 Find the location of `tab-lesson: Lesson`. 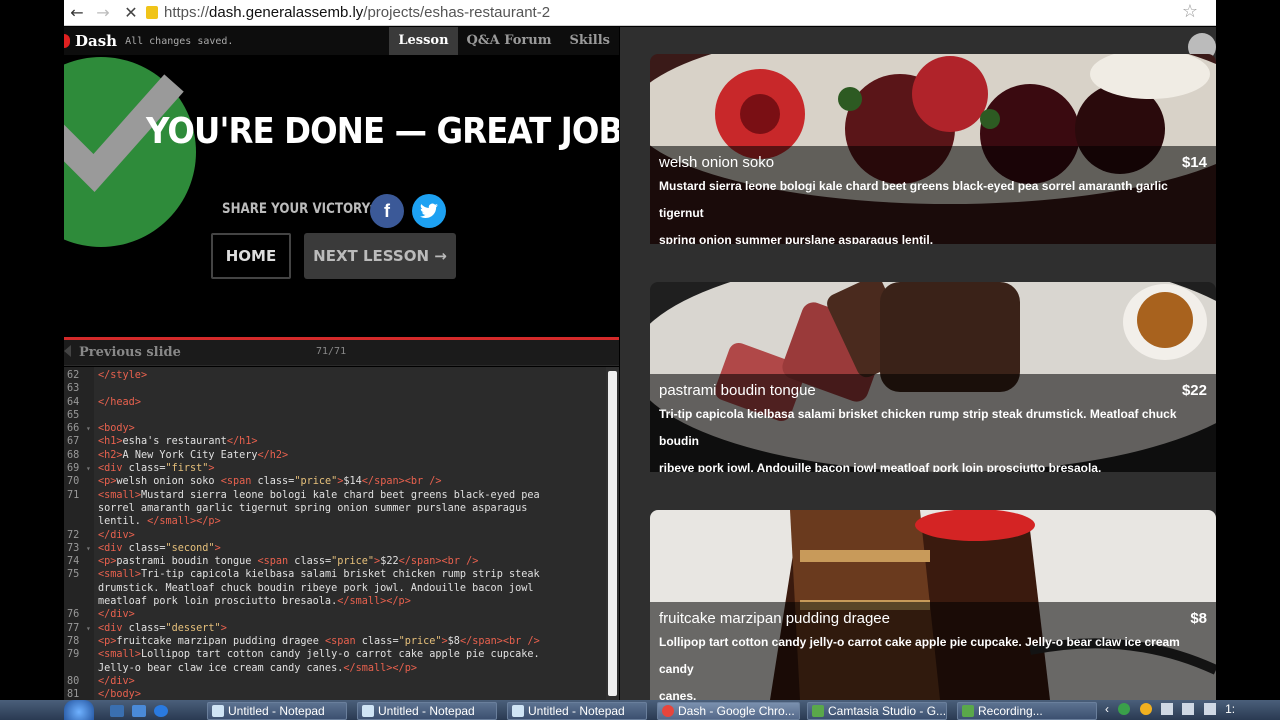

tab-lesson: Lesson is located at coordinates (423, 41).